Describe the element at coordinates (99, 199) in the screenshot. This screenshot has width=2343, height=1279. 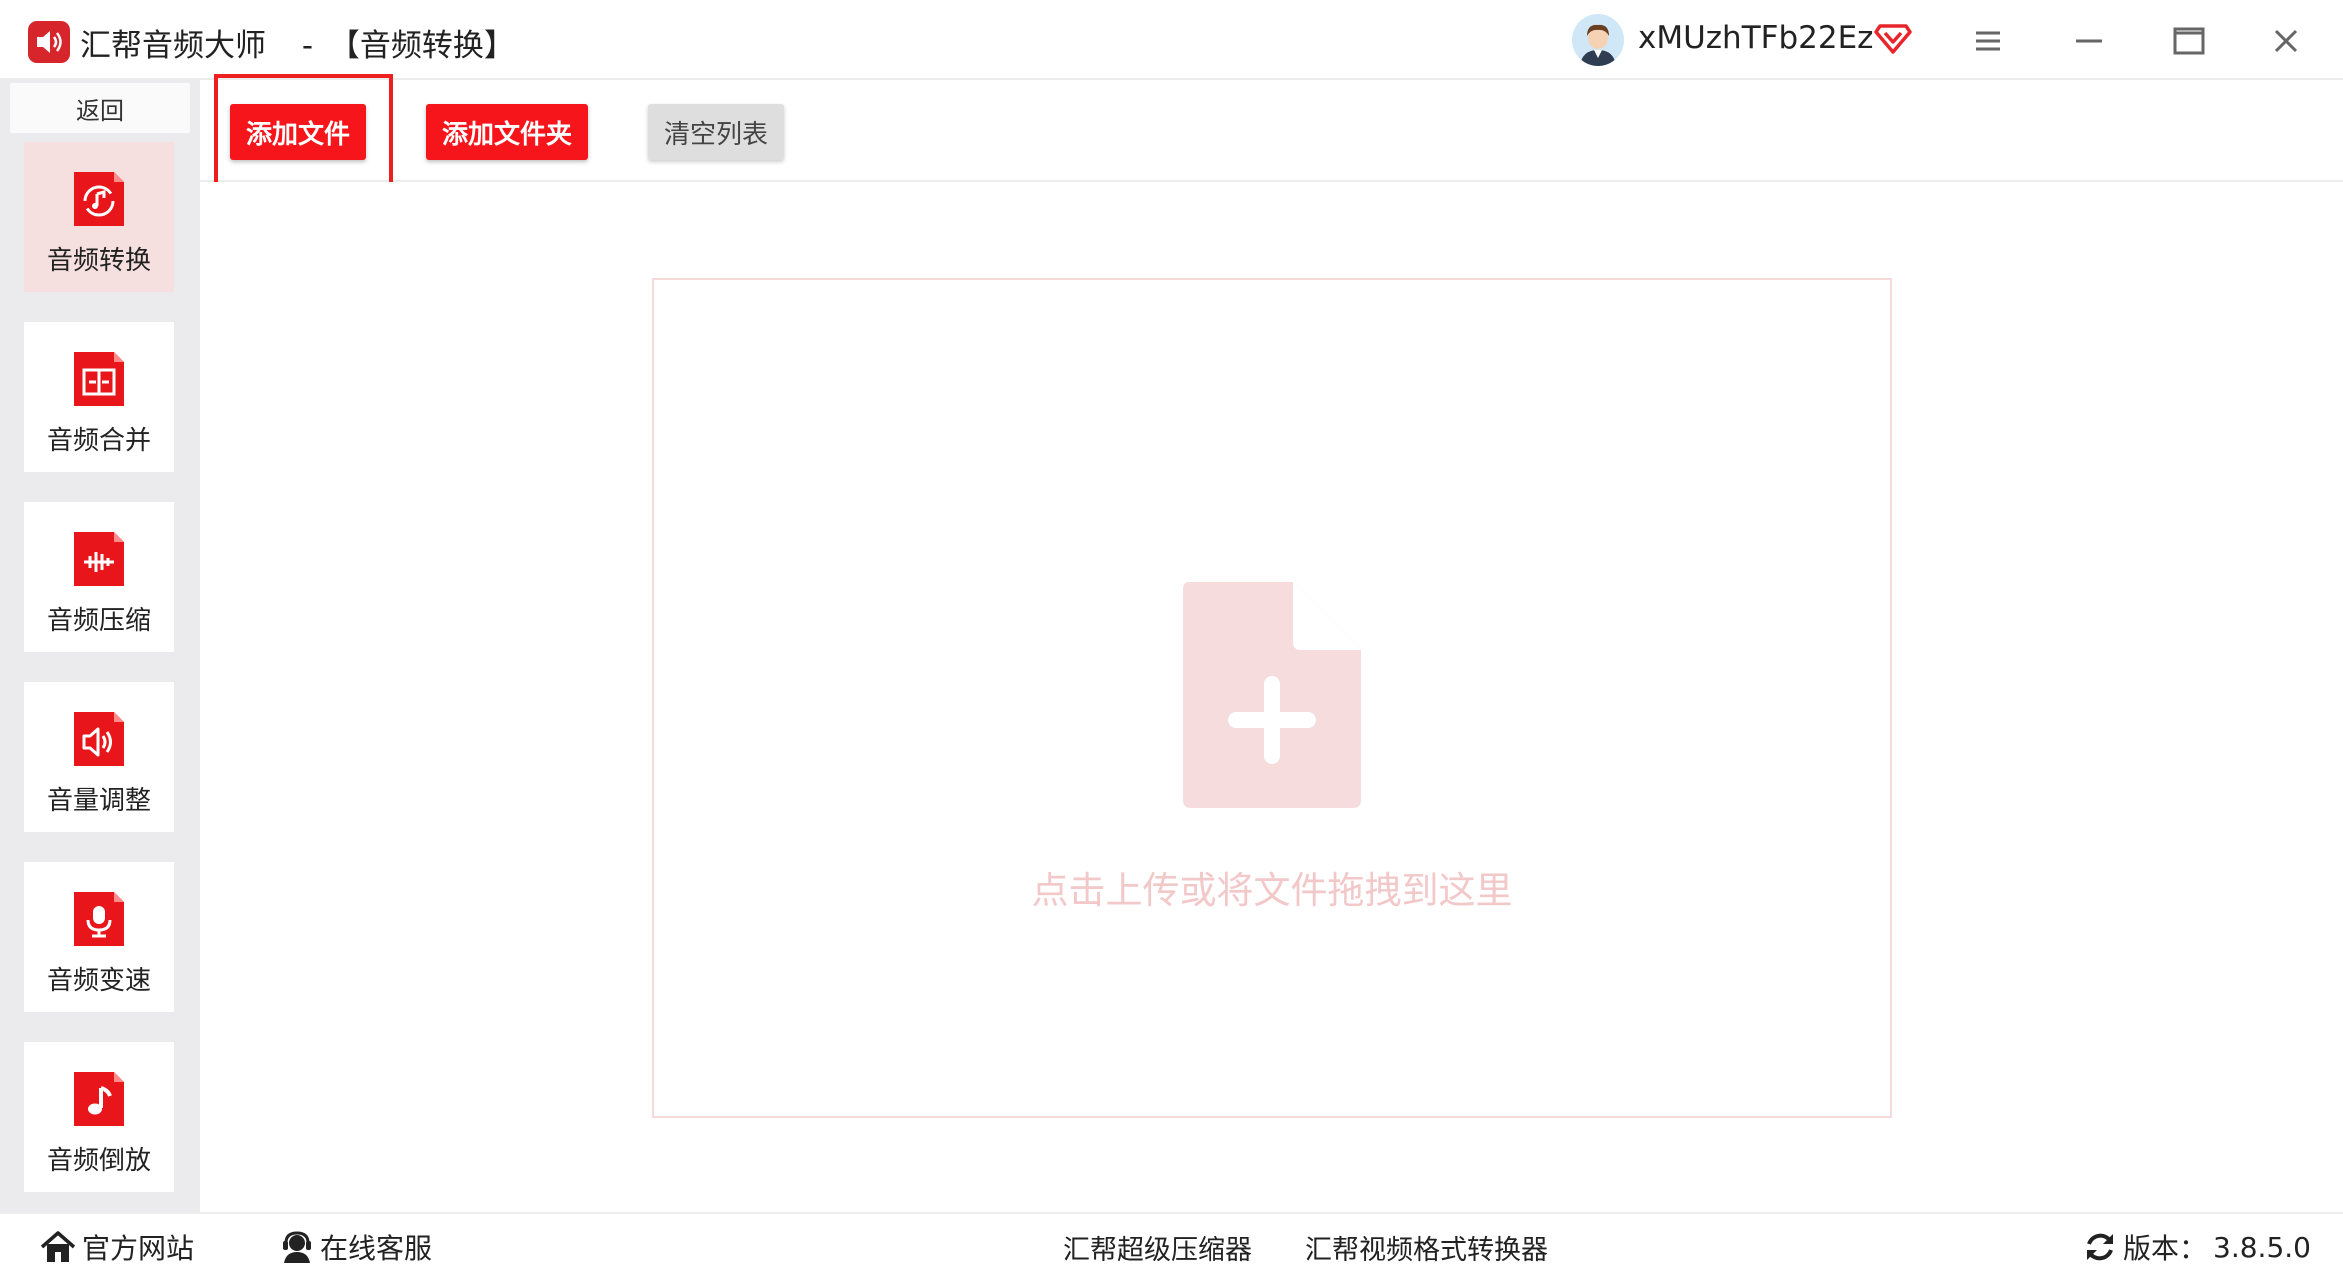
I see `audio-convert-icon` at that location.